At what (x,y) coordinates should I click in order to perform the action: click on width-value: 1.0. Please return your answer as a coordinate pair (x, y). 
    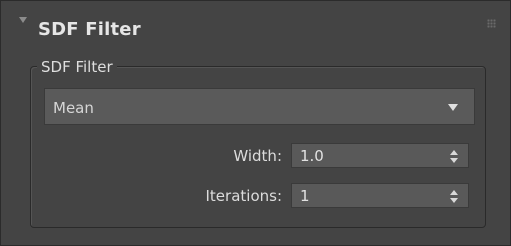
    Looking at the image, I should click on (312, 156).